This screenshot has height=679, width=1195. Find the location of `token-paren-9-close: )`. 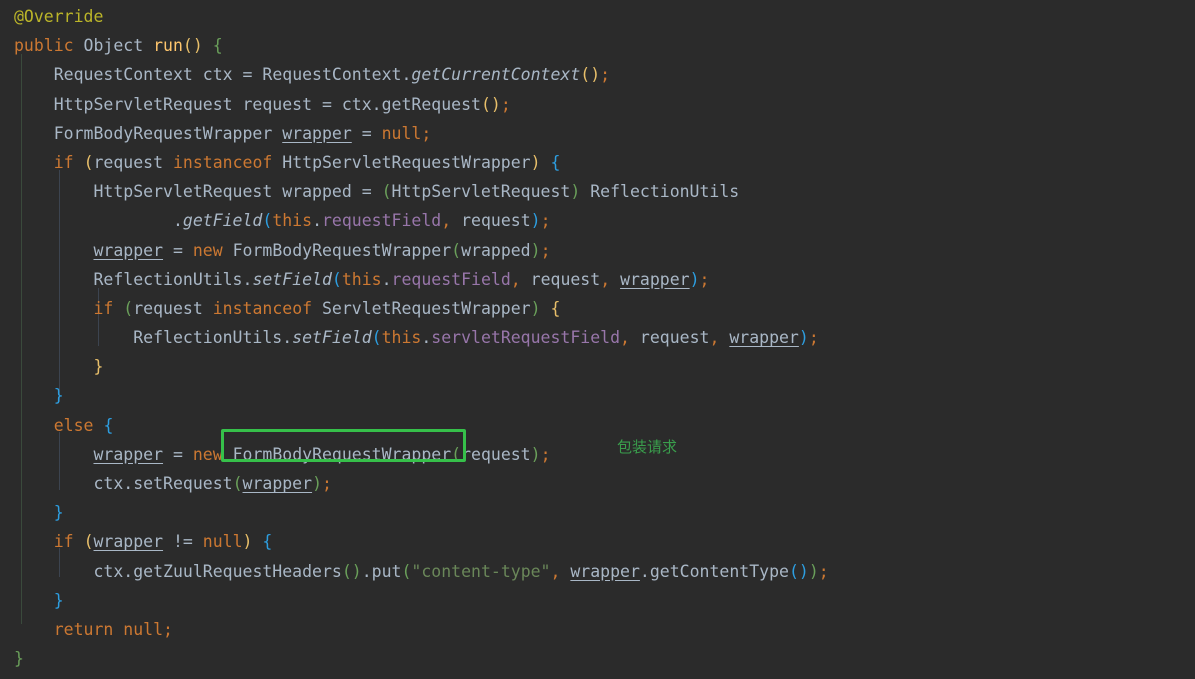

token-paren-9-close: ) is located at coordinates (535, 454).